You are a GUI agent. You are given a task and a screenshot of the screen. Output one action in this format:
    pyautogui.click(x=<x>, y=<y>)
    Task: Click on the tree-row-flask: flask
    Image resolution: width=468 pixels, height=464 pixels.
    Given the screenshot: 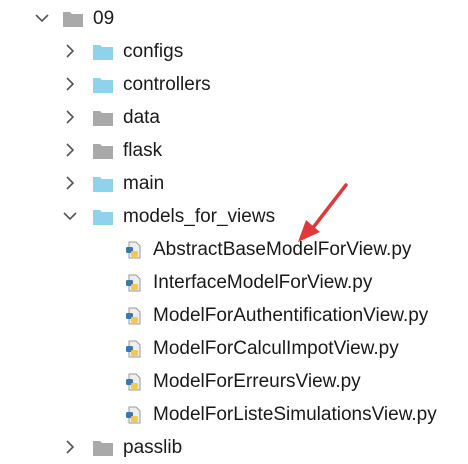 What is the action you would take?
    pyautogui.click(x=234, y=150)
    